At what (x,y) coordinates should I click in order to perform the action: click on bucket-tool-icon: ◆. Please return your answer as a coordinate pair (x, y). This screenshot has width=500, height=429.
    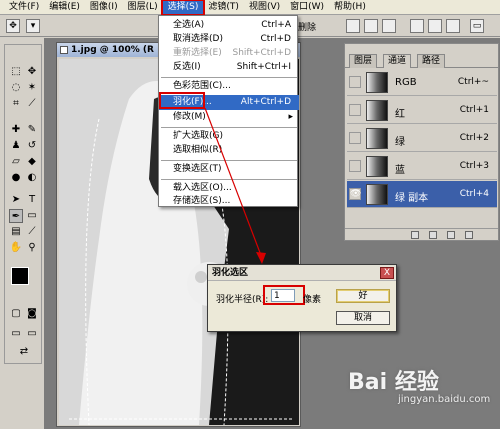
    Looking at the image, I should click on (32, 162).